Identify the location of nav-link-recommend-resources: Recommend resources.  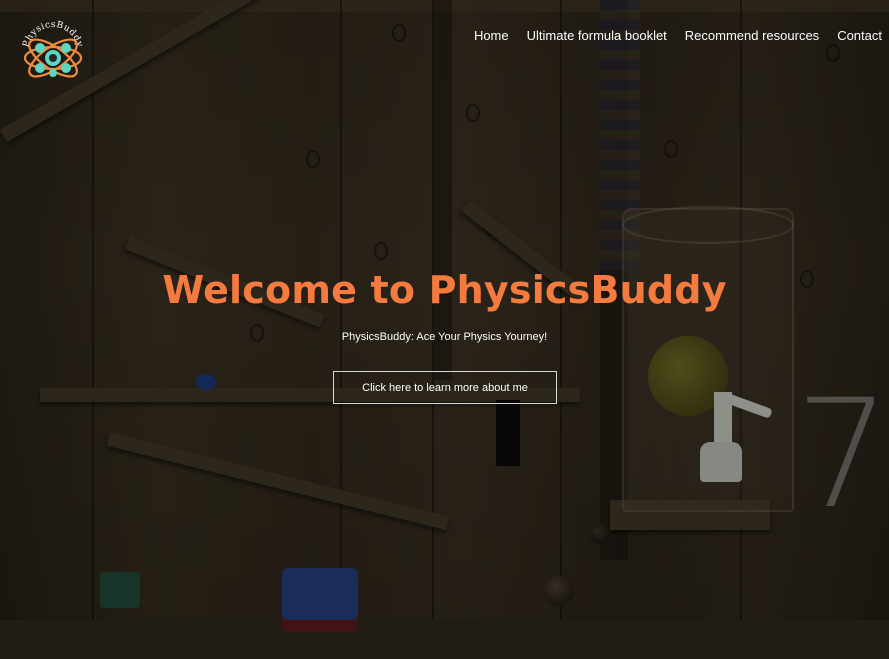
(752, 35).